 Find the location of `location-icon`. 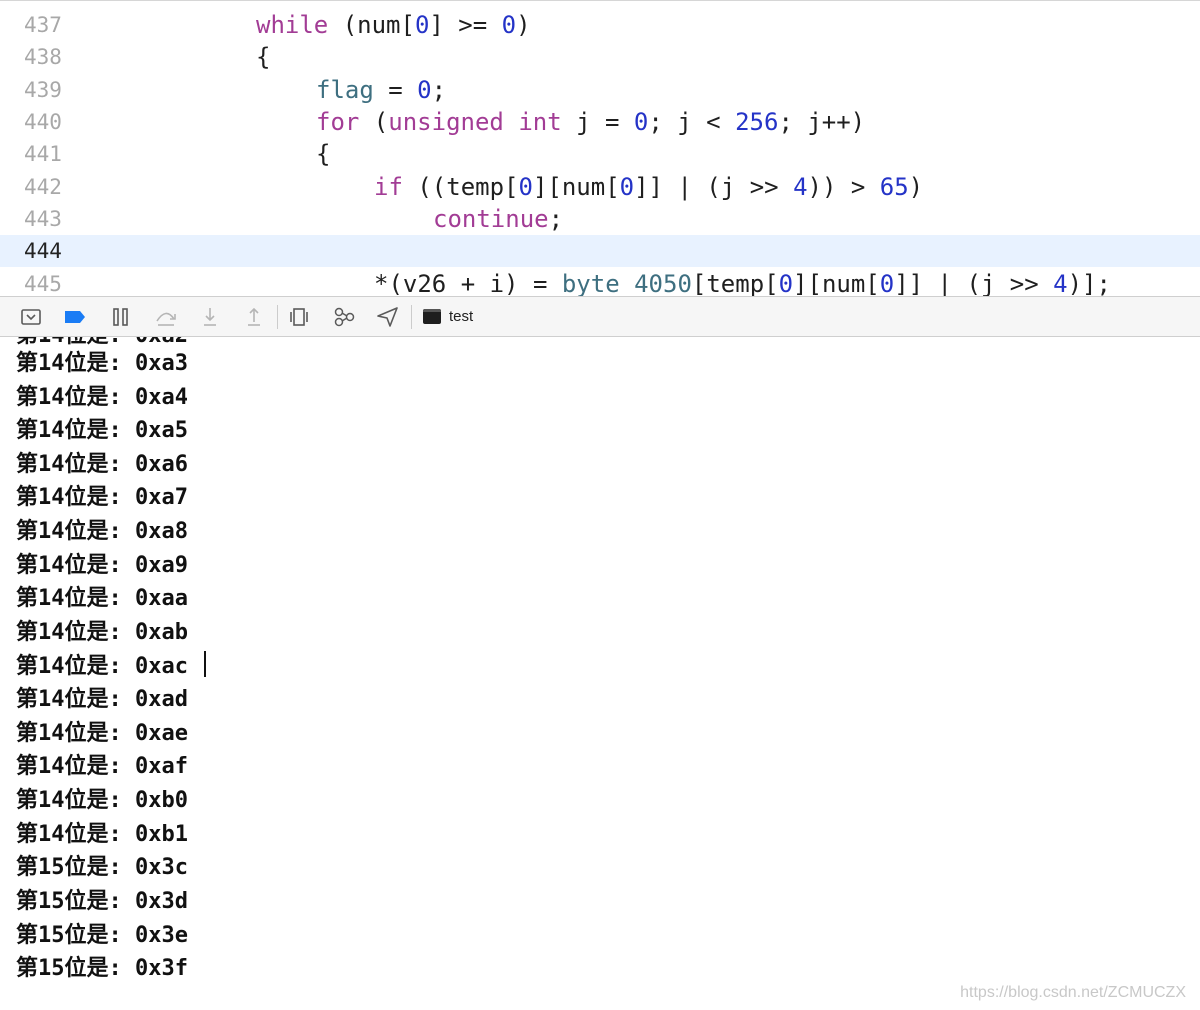

location-icon is located at coordinates (388, 317).